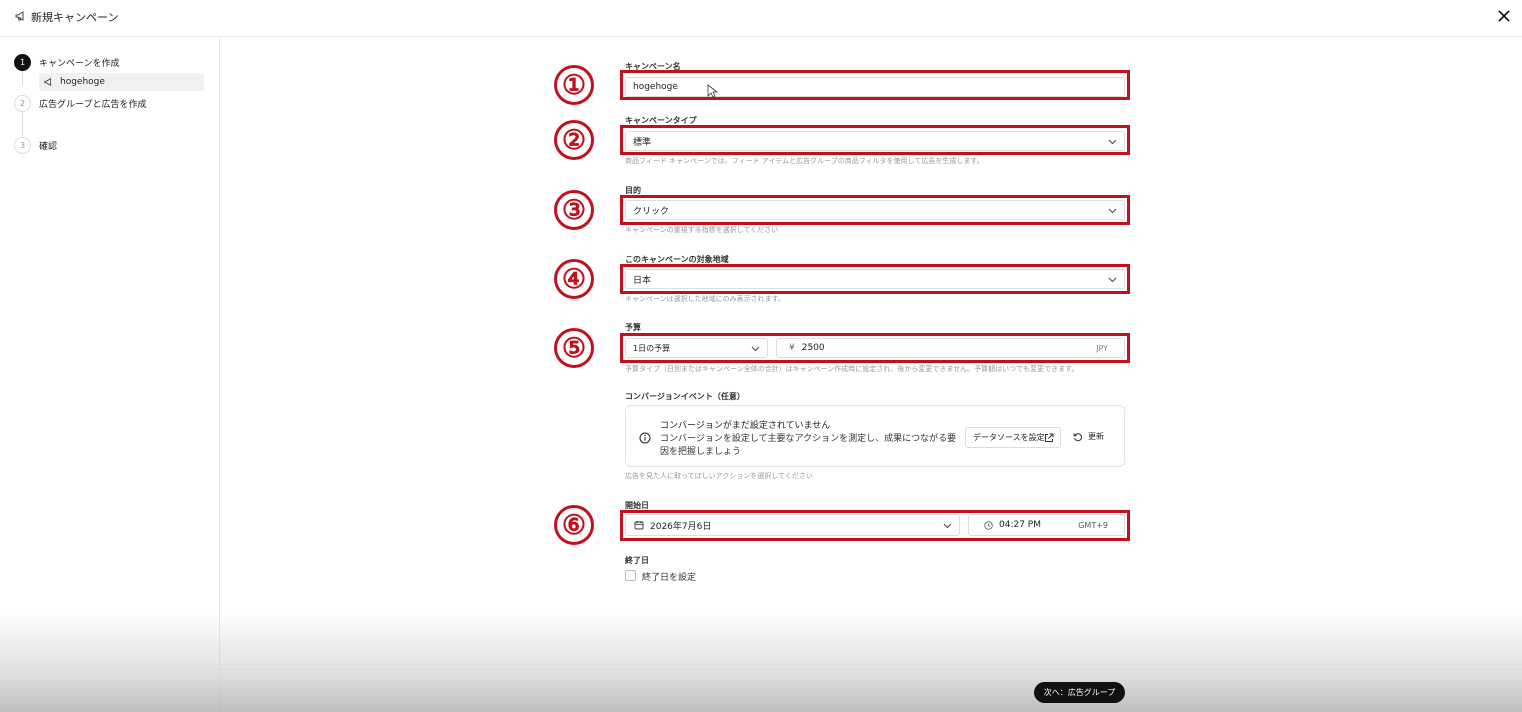 The height and width of the screenshot is (712, 1522). What do you see at coordinates (633, 327) in the screenshot?
I see `budget-label: 予算` at bounding box center [633, 327].